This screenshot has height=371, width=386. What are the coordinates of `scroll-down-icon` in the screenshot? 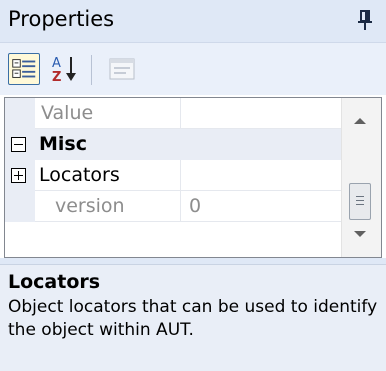 It's located at (360, 234).